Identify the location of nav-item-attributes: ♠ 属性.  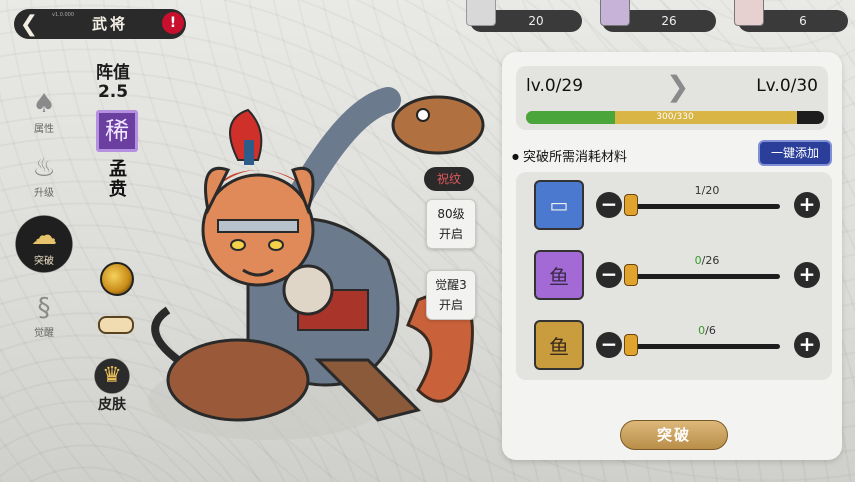
(44, 112).